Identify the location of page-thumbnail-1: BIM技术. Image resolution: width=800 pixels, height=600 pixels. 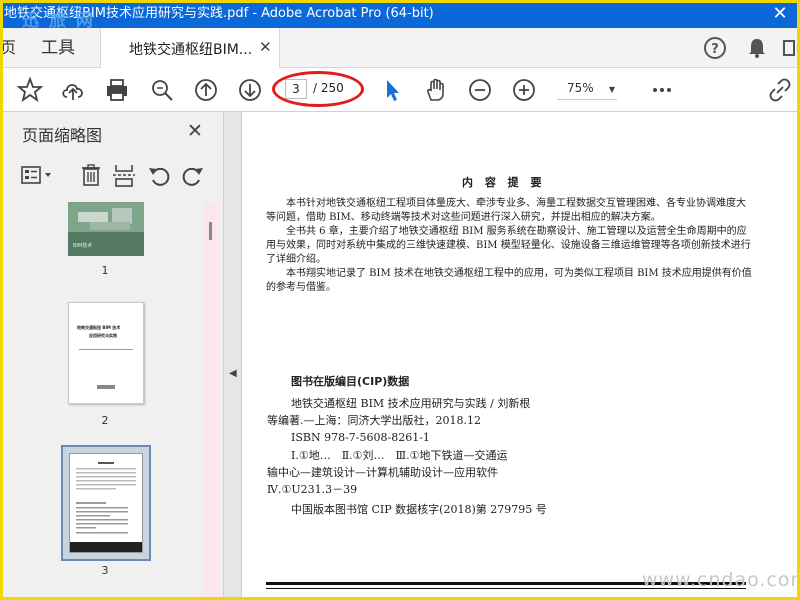
(106, 229).